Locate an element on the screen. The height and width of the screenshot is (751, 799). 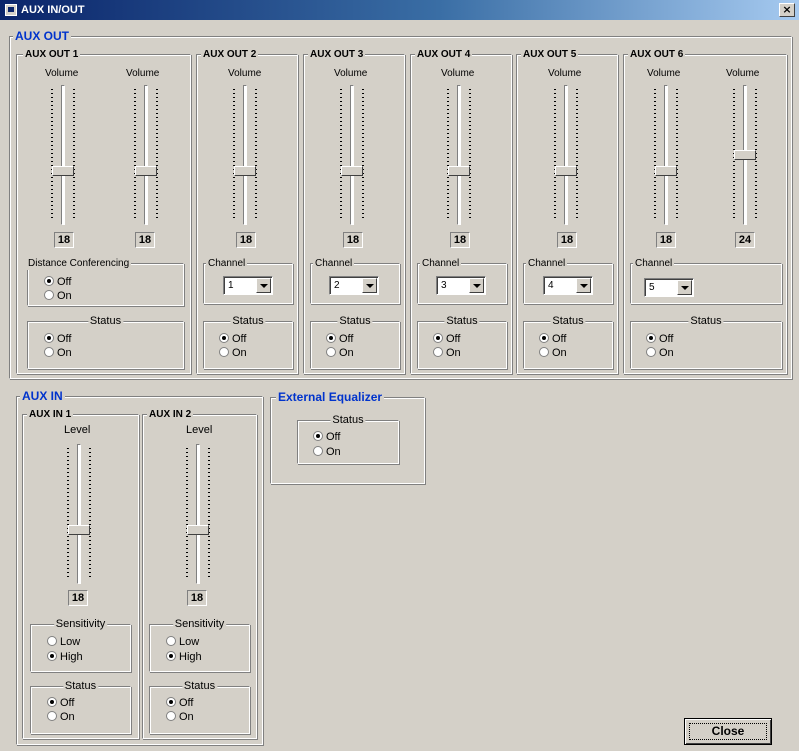
level-label: Level is located at coordinates (199, 430).